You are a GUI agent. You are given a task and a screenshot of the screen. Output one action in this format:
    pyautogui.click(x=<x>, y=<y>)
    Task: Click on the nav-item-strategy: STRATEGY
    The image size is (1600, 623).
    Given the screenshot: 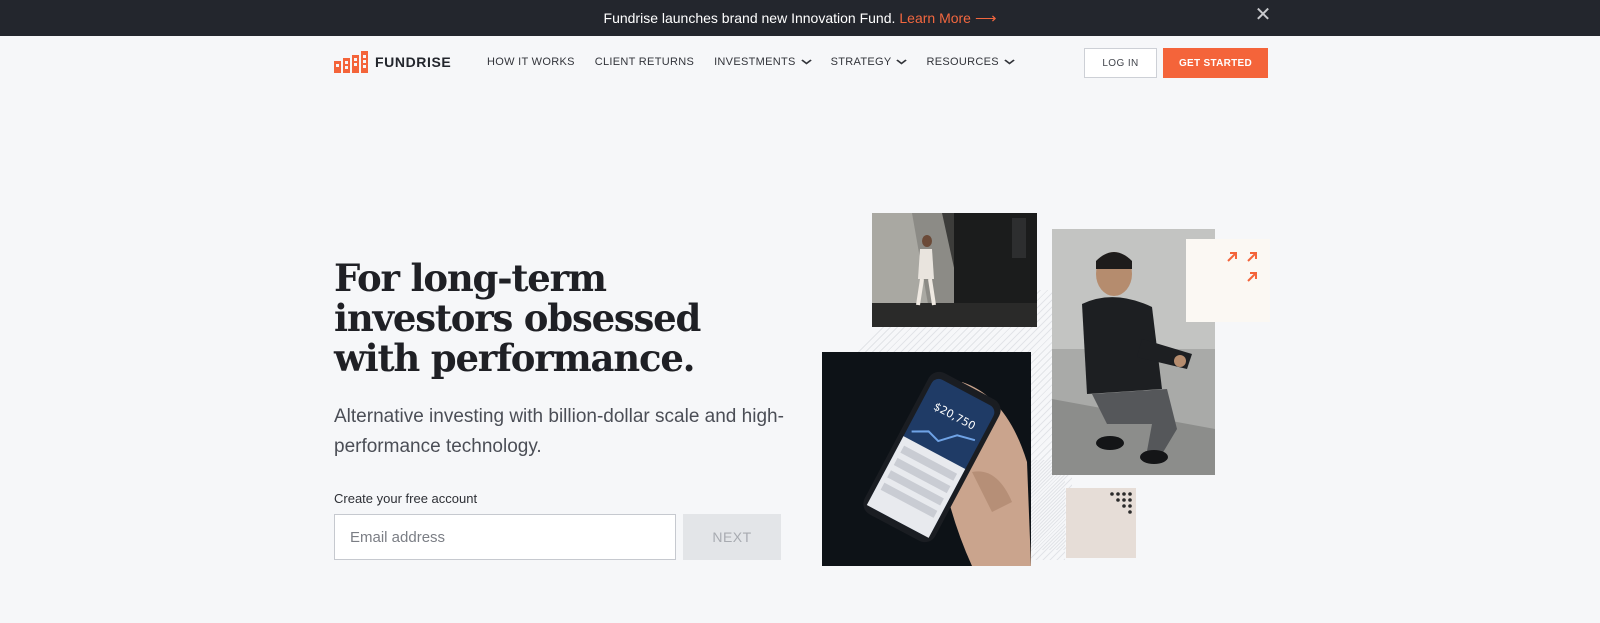 What is the action you would take?
    pyautogui.click(x=869, y=62)
    